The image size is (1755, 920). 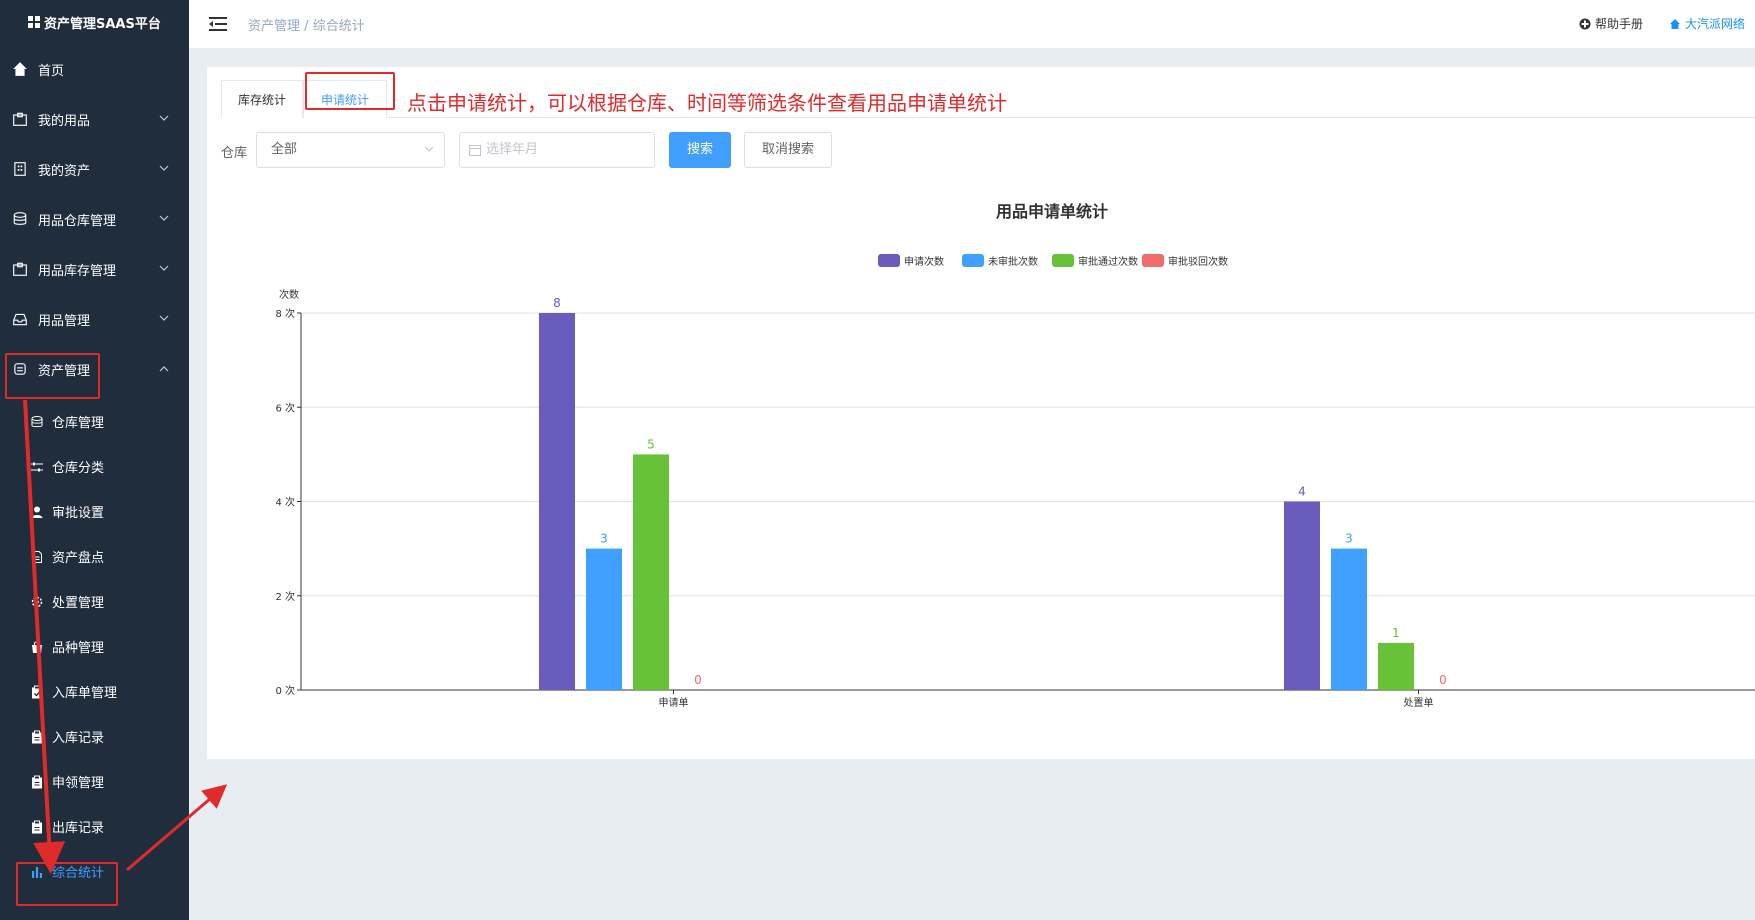 I want to click on sidebar-item-label: 用品管理, so click(x=64, y=321).